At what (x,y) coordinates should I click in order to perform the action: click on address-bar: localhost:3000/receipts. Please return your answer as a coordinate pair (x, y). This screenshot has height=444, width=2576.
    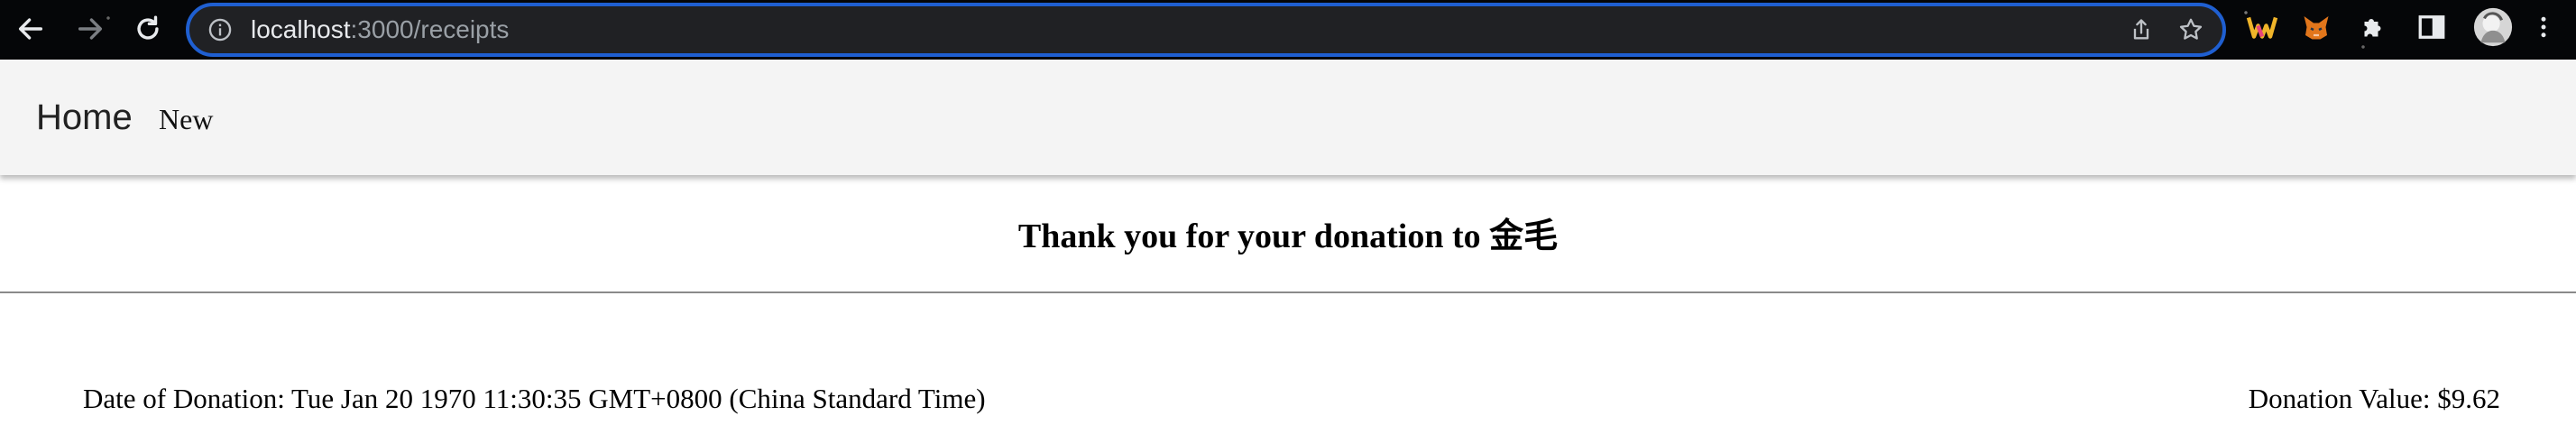
    Looking at the image, I should click on (1206, 30).